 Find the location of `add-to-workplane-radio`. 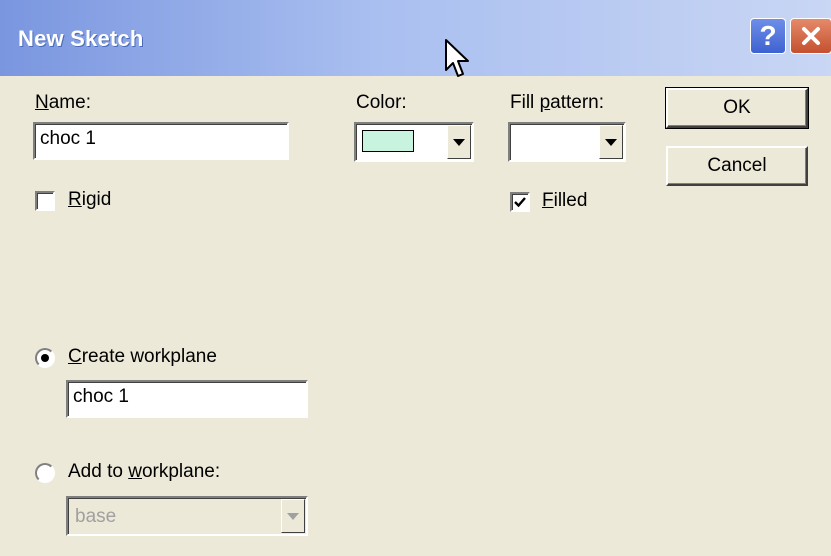

add-to-workplane-radio is located at coordinates (45, 473).